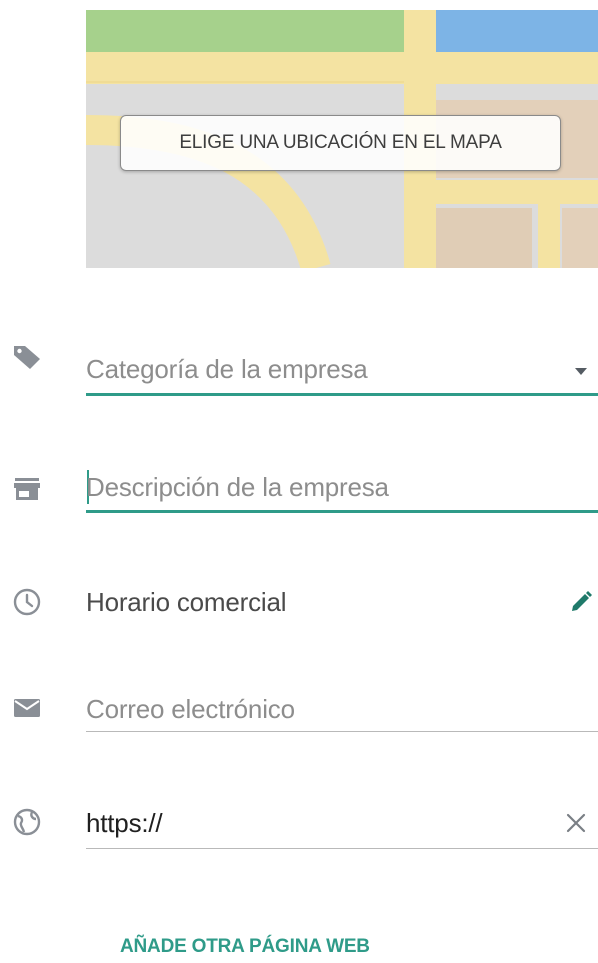 The image size is (598, 963). Describe the element at coordinates (342, 731) in the screenshot. I see `email-underline` at that location.